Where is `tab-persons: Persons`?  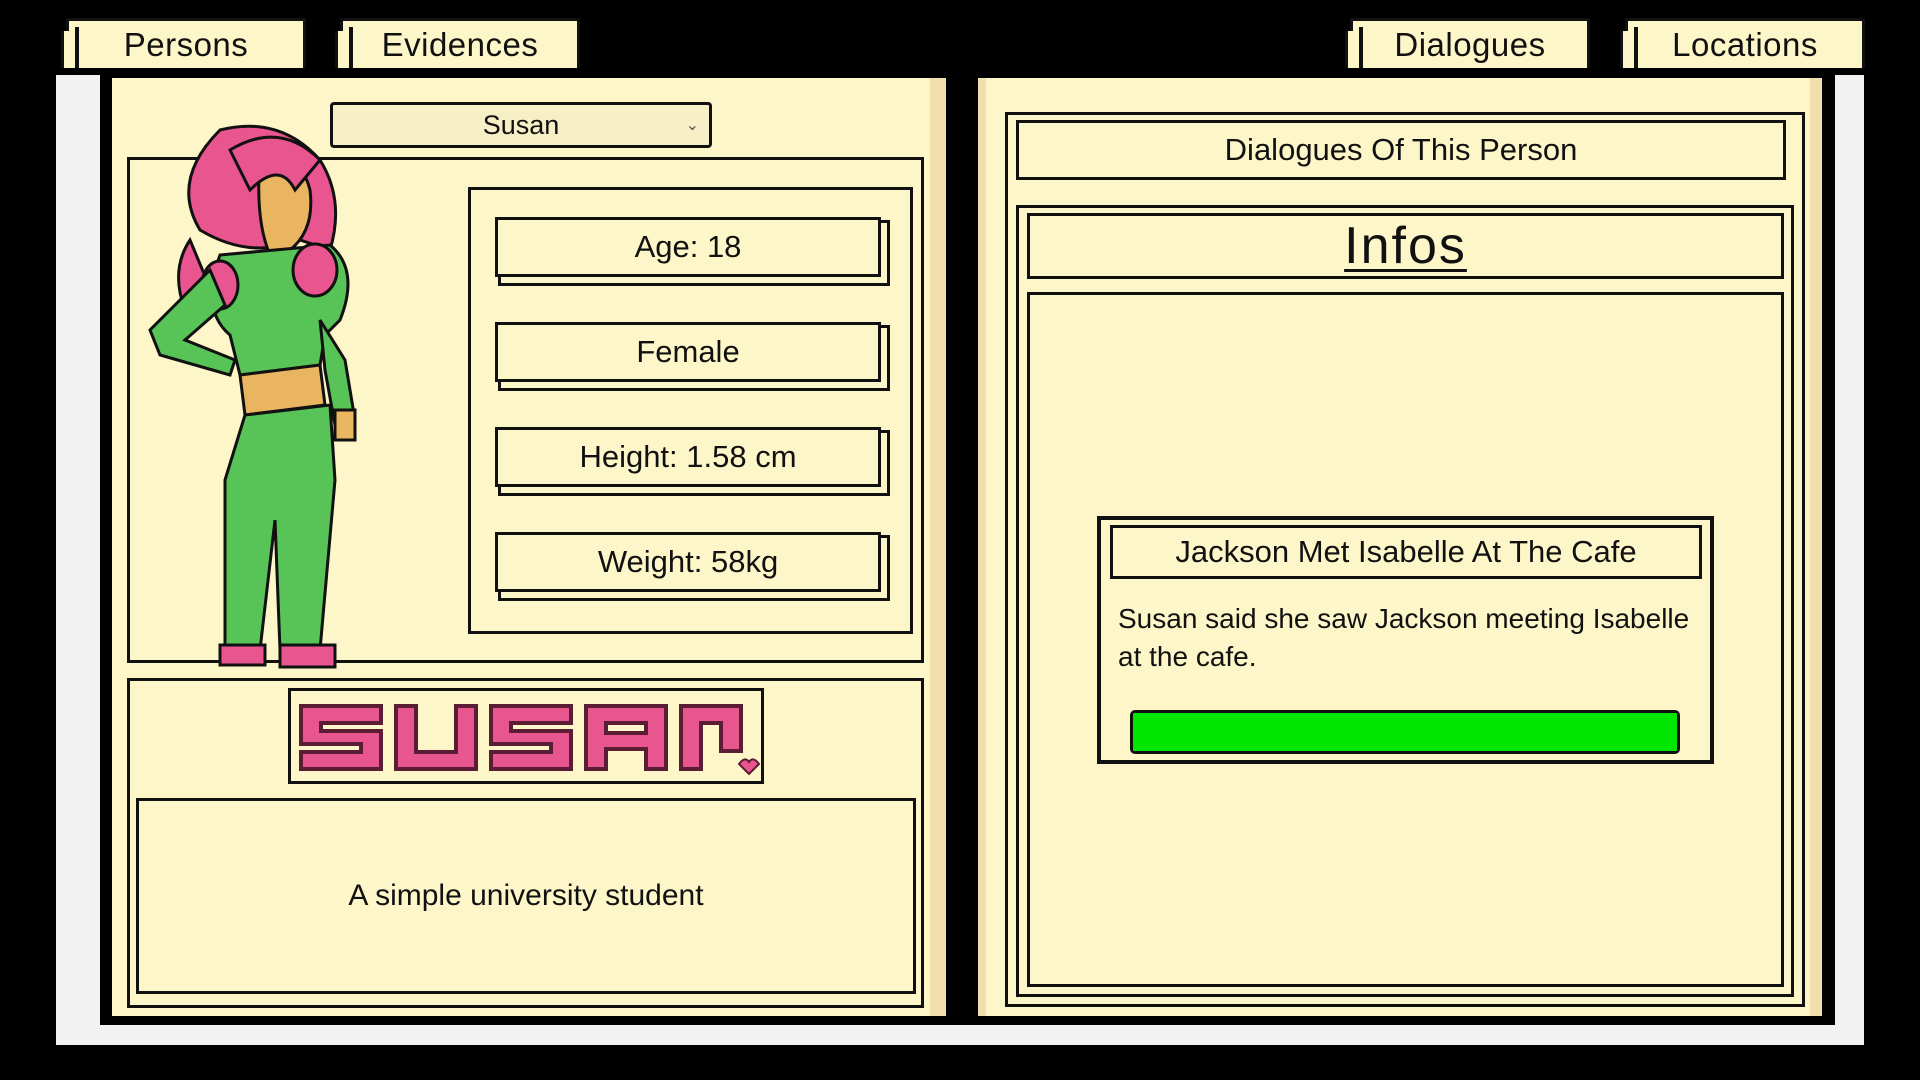
tab-persons: Persons is located at coordinates (183, 43).